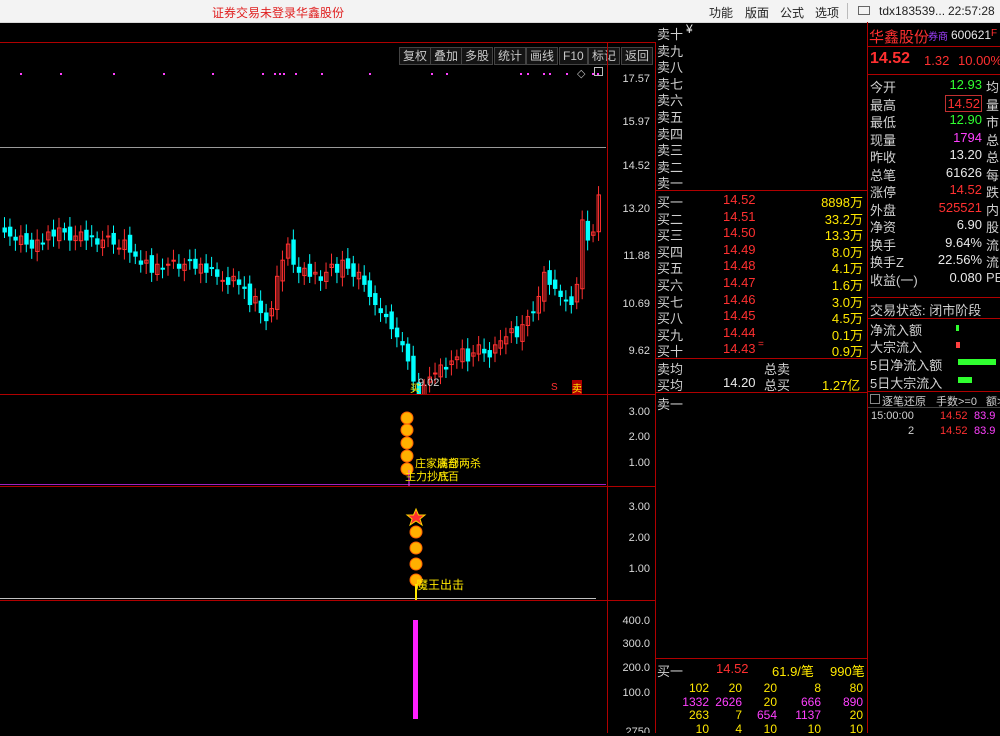 This screenshot has width=1000, height=736. Describe the element at coordinates (967, 137) in the screenshot. I see `quote-value: 1794` at that location.